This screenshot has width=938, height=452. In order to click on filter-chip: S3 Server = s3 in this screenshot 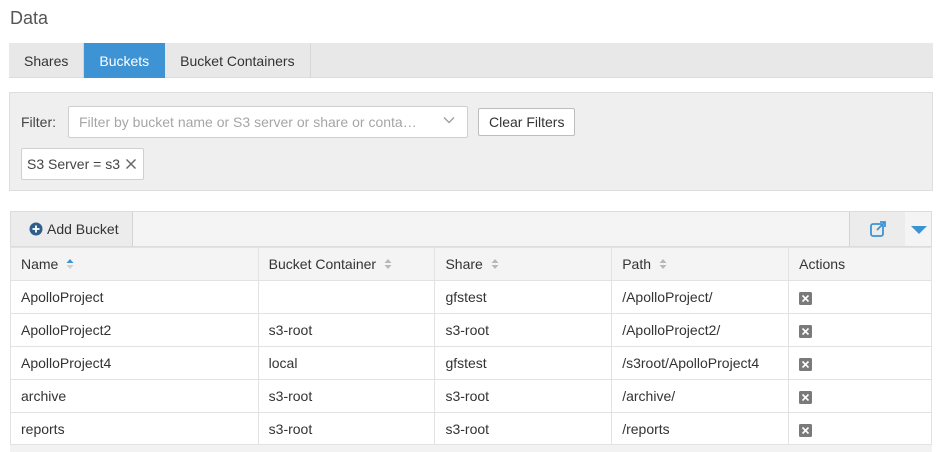, I will do `click(82, 164)`.